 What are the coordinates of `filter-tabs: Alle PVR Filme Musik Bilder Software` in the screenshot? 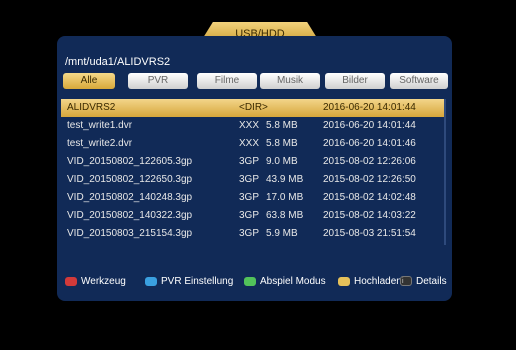 It's located at (255, 82).